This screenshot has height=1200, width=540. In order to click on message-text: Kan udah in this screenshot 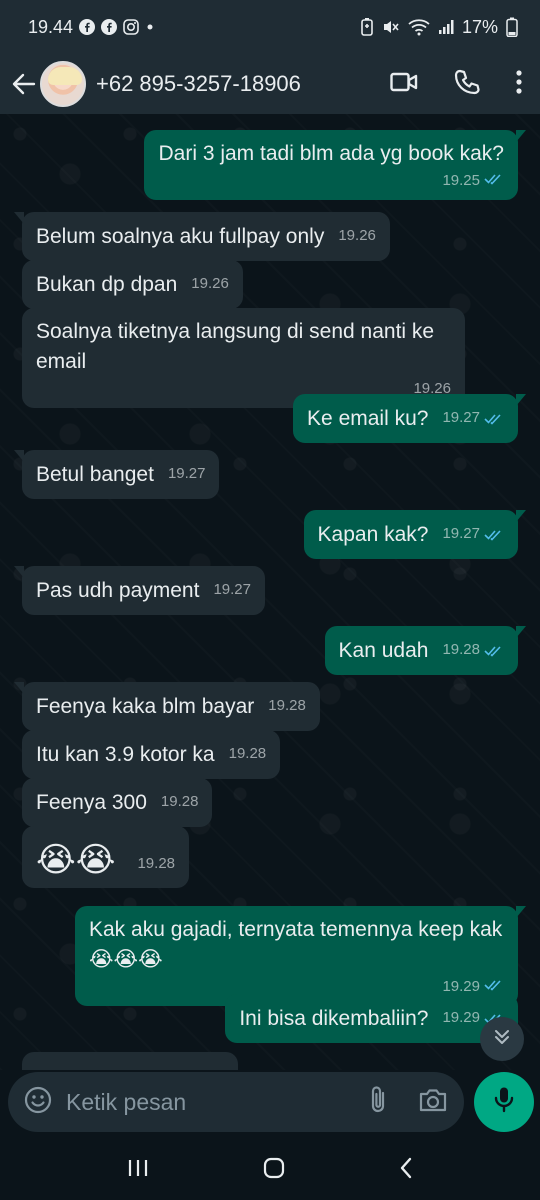, I will do `click(383, 650)`.